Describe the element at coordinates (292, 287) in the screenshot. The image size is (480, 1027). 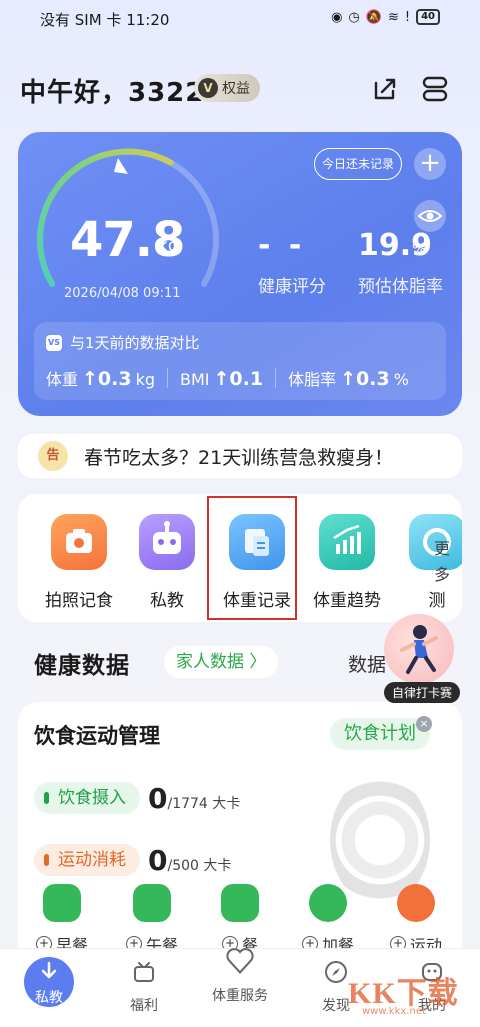
I see `health-score-label: 健康评分` at that location.